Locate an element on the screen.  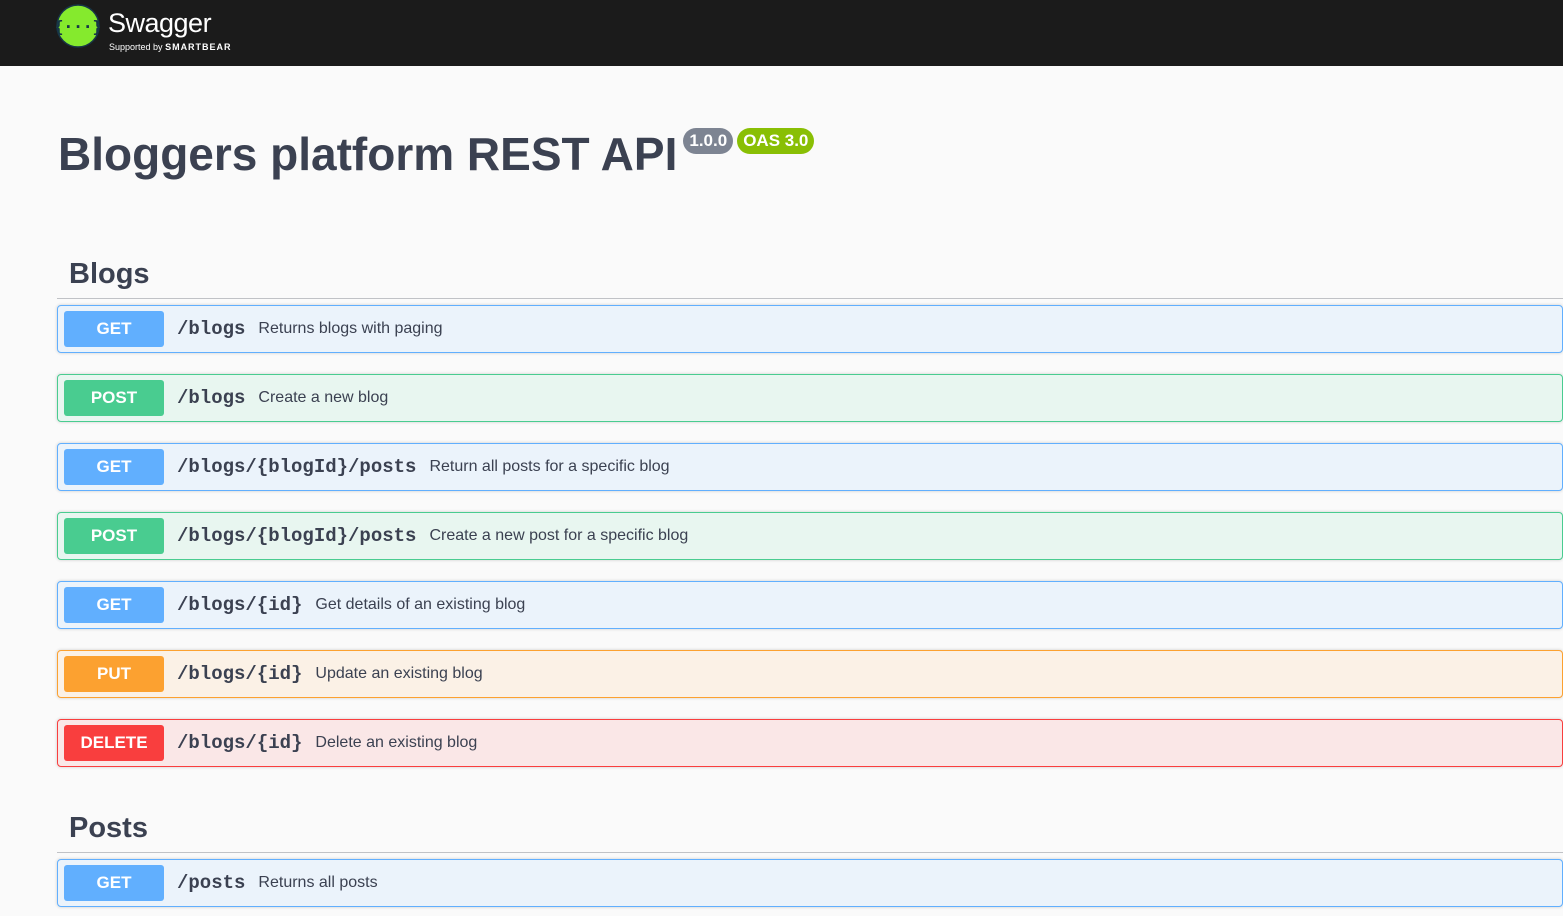
logo-sub-prefix: Supported by is located at coordinates (136, 47).